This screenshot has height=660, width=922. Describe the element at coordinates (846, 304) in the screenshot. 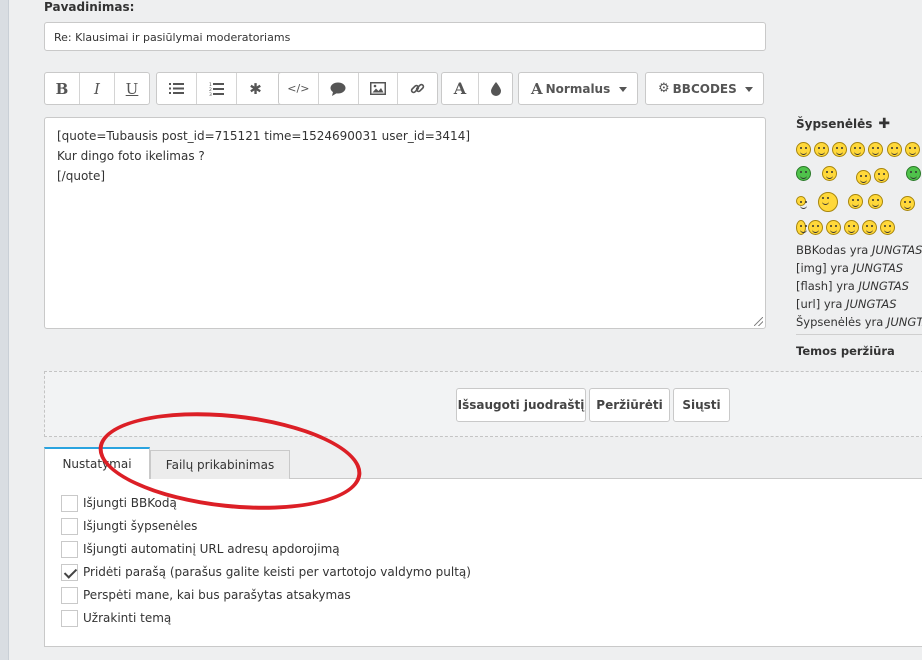

I see `url-status-item: [url] yra JUNGTAS` at that location.